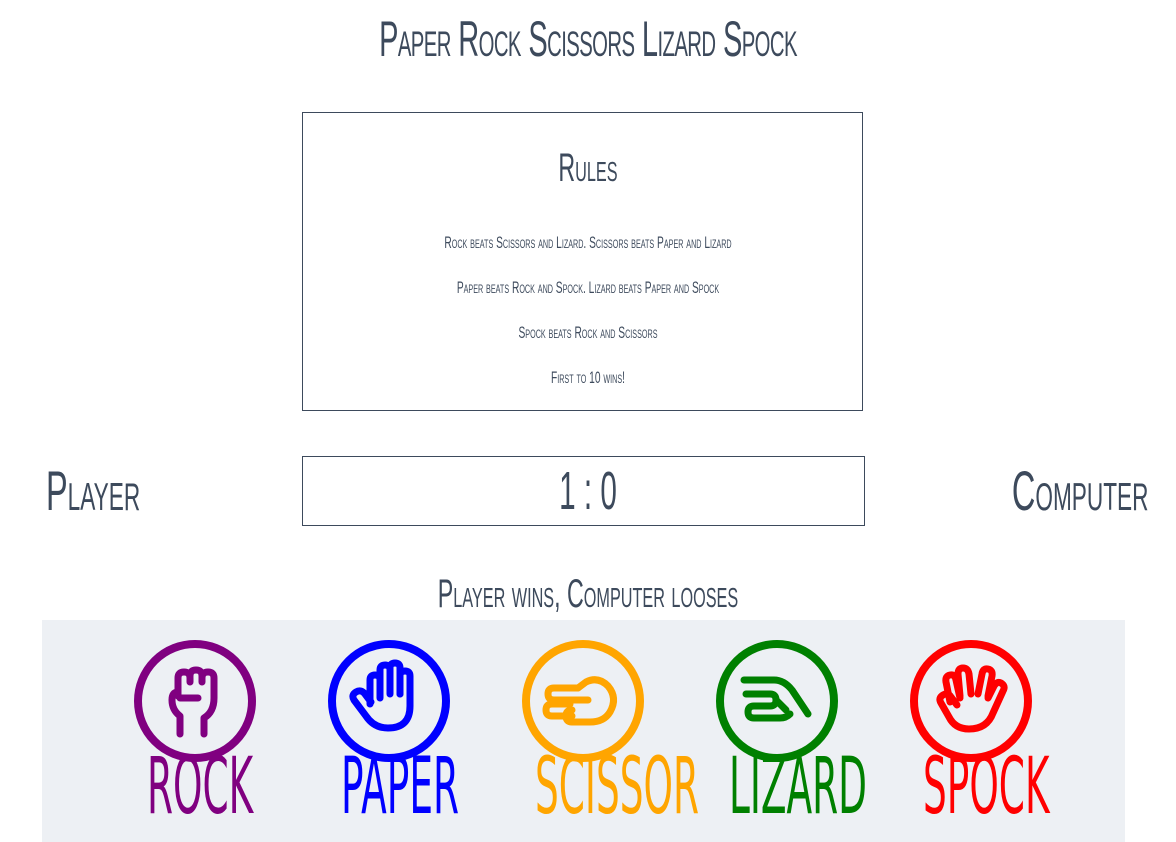 The width and height of the screenshot is (1176, 842). Describe the element at coordinates (195, 731) in the screenshot. I see `rock-button: ROCK` at that location.